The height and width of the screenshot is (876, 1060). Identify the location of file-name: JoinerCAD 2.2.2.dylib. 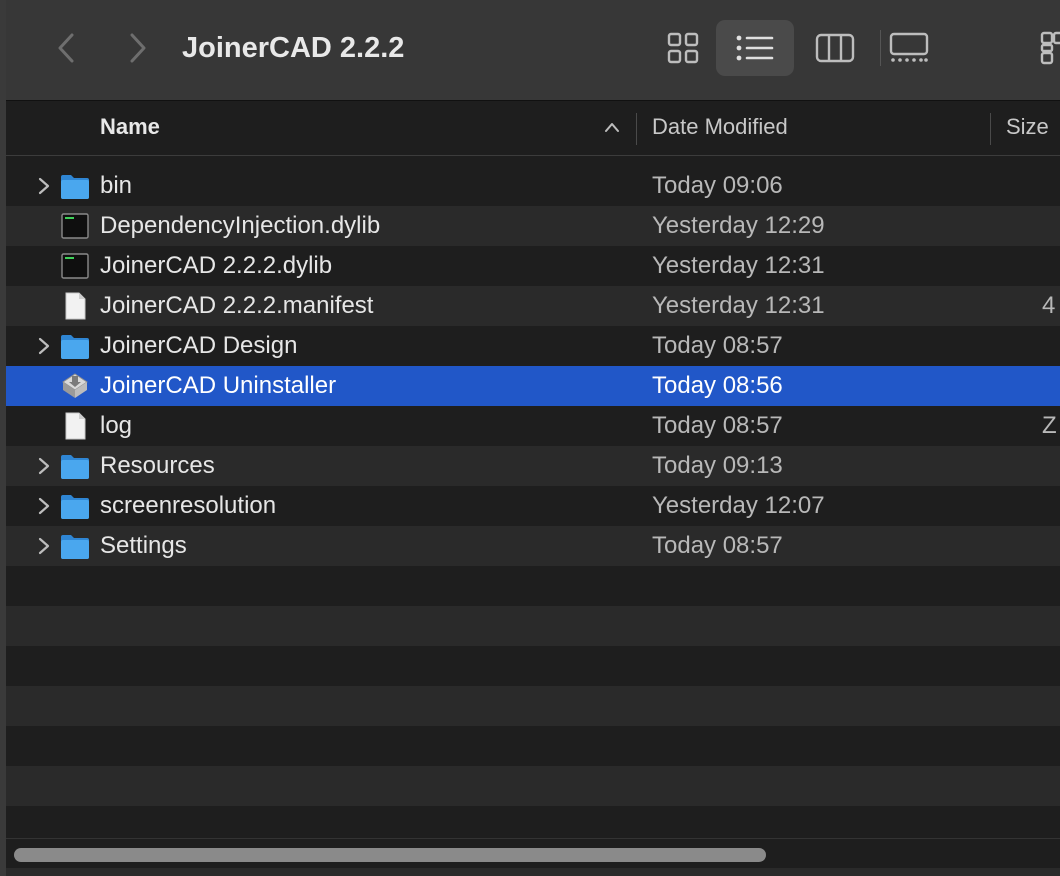
(216, 265).